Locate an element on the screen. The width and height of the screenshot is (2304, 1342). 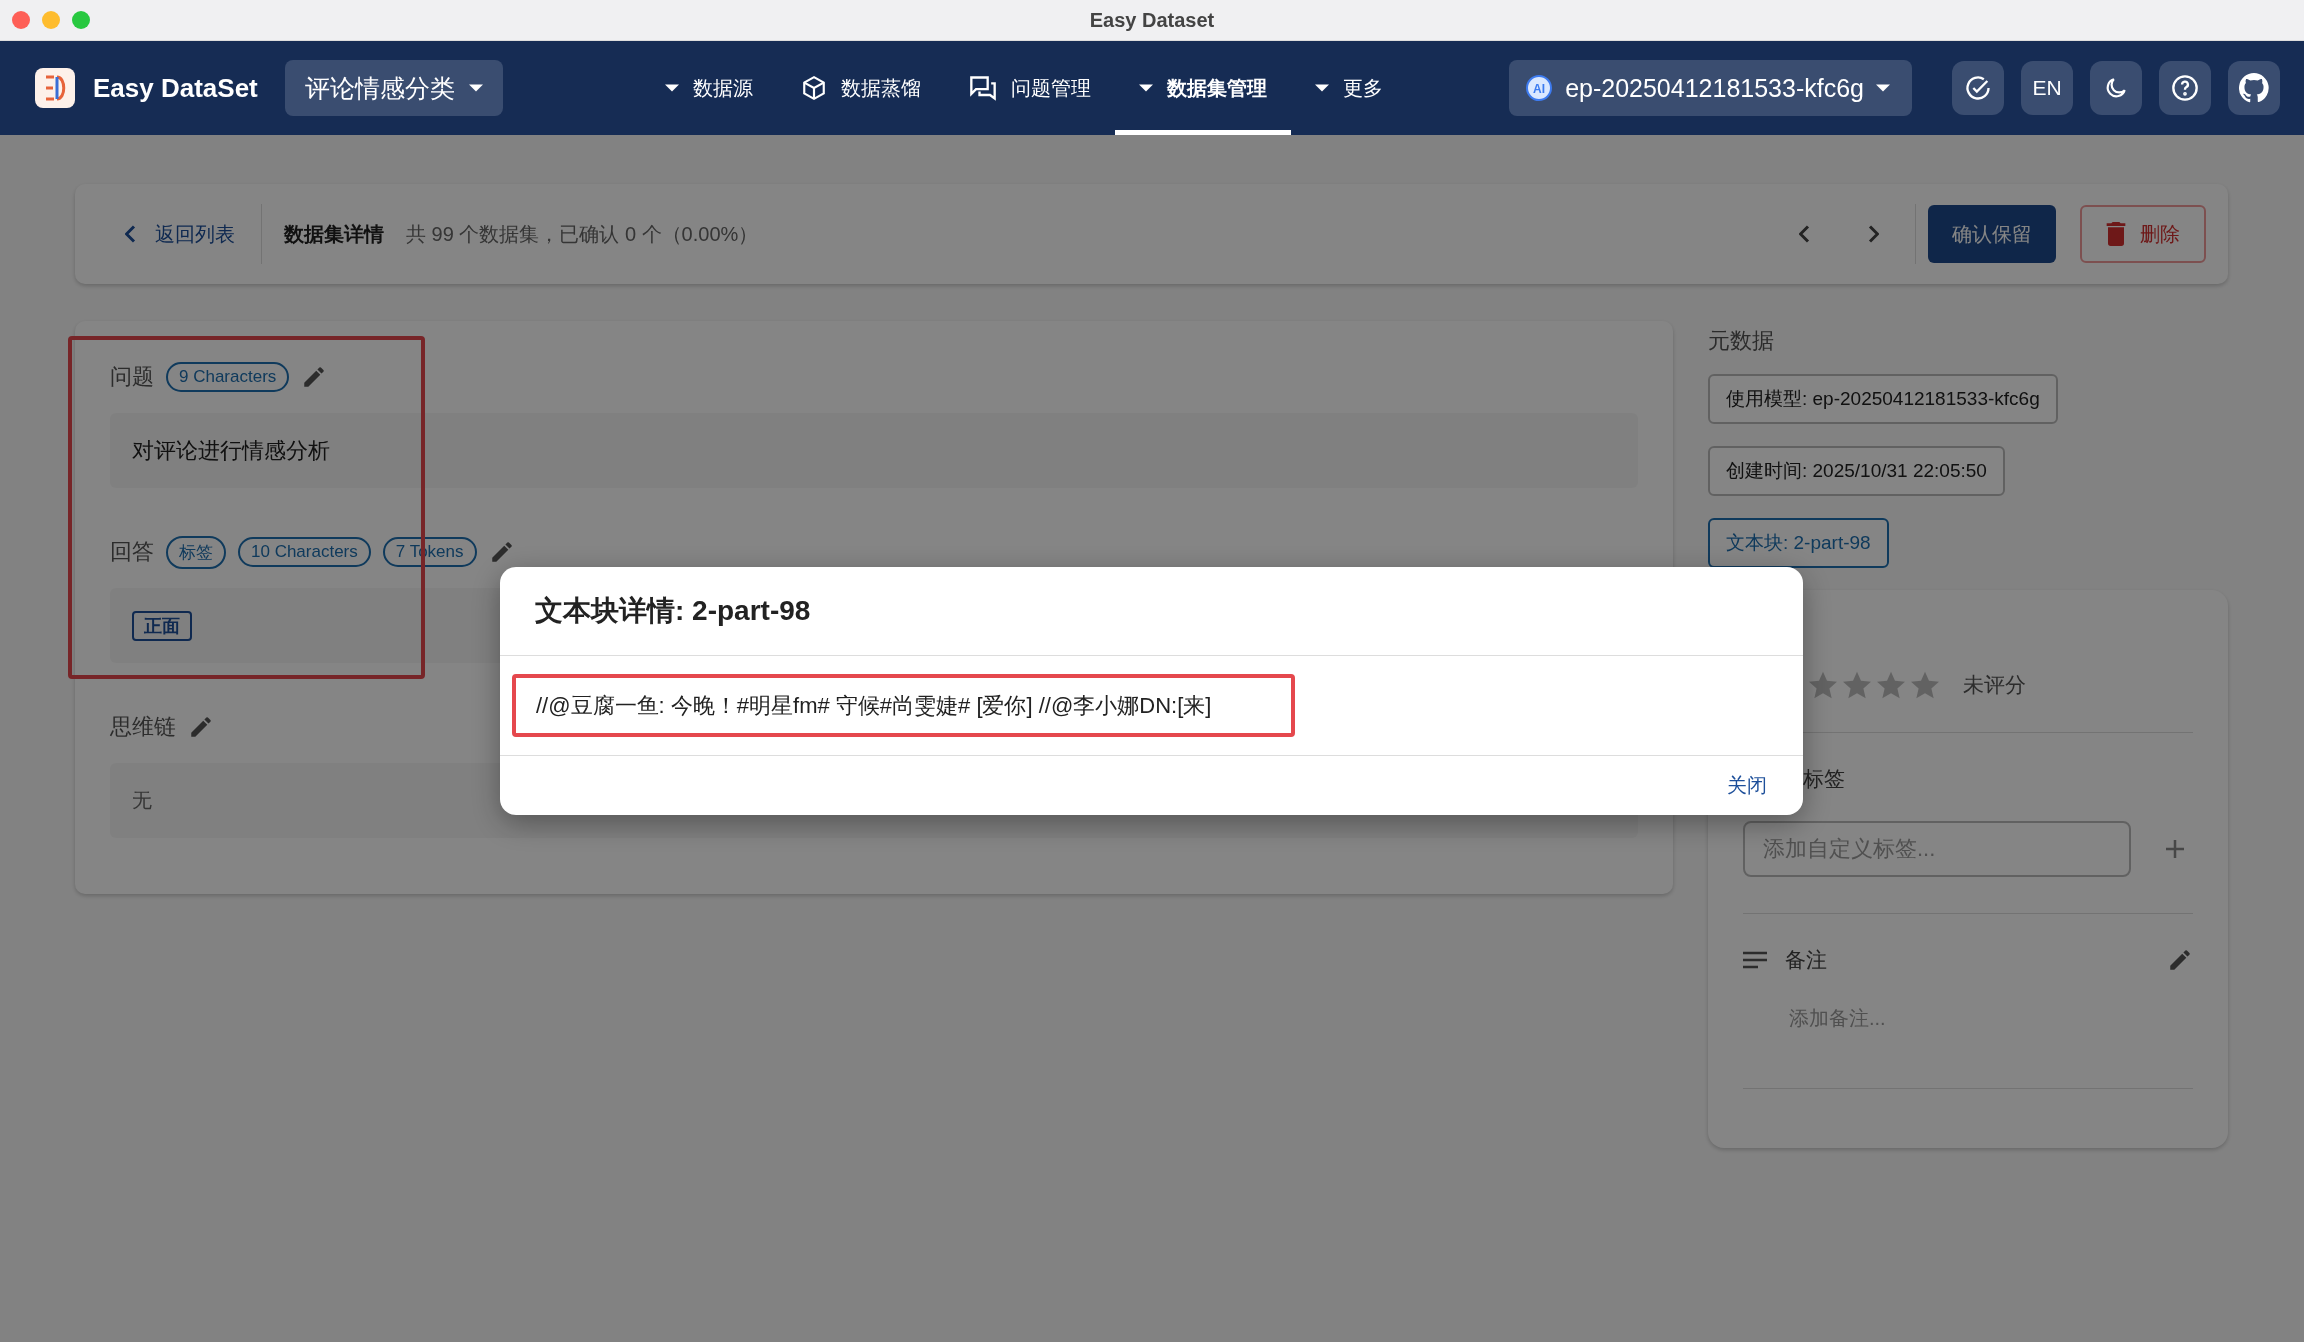
notes-label: 备注 is located at coordinates (1806, 960).